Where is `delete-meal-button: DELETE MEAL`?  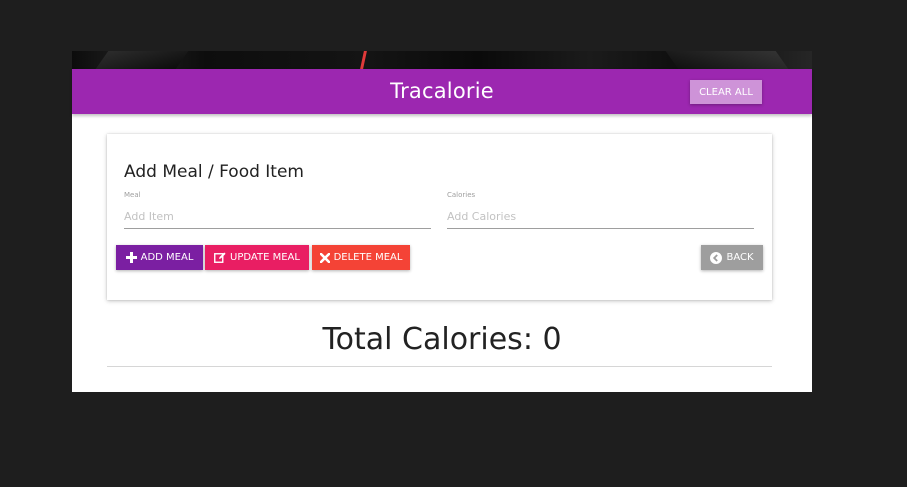
delete-meal-button: DELETE MEAL is located at coordinates (361, 257).